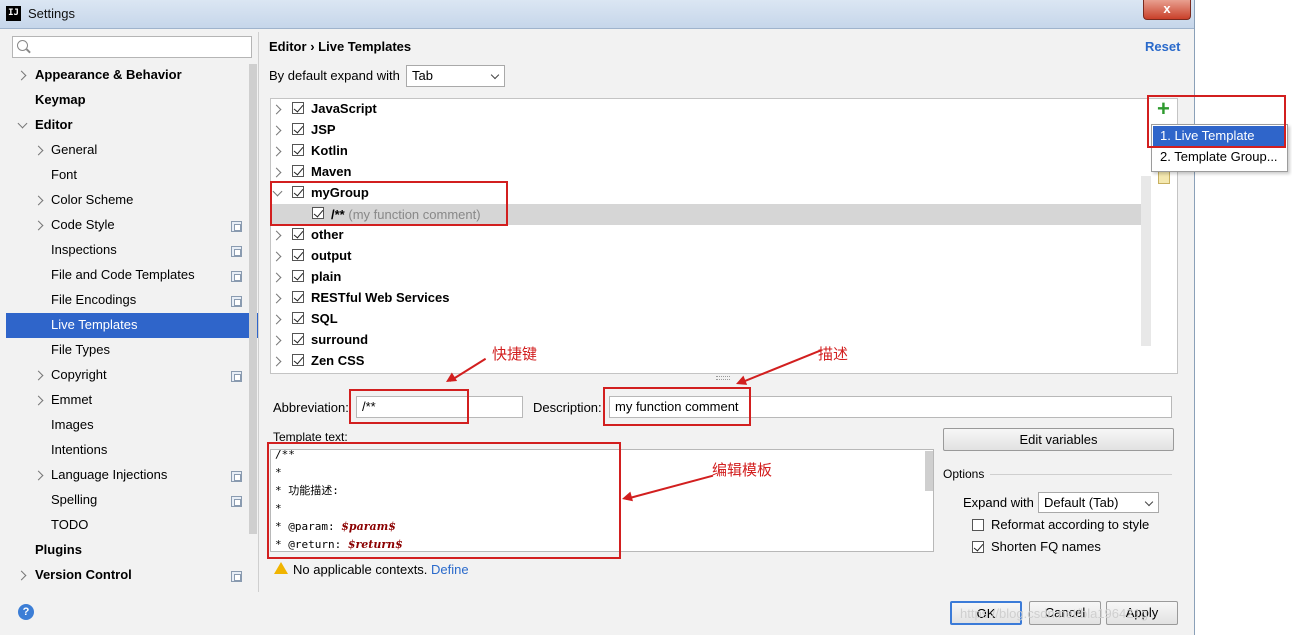  I want to click on sidebar-item-language-injections: Language Injections, so click(109, 475).